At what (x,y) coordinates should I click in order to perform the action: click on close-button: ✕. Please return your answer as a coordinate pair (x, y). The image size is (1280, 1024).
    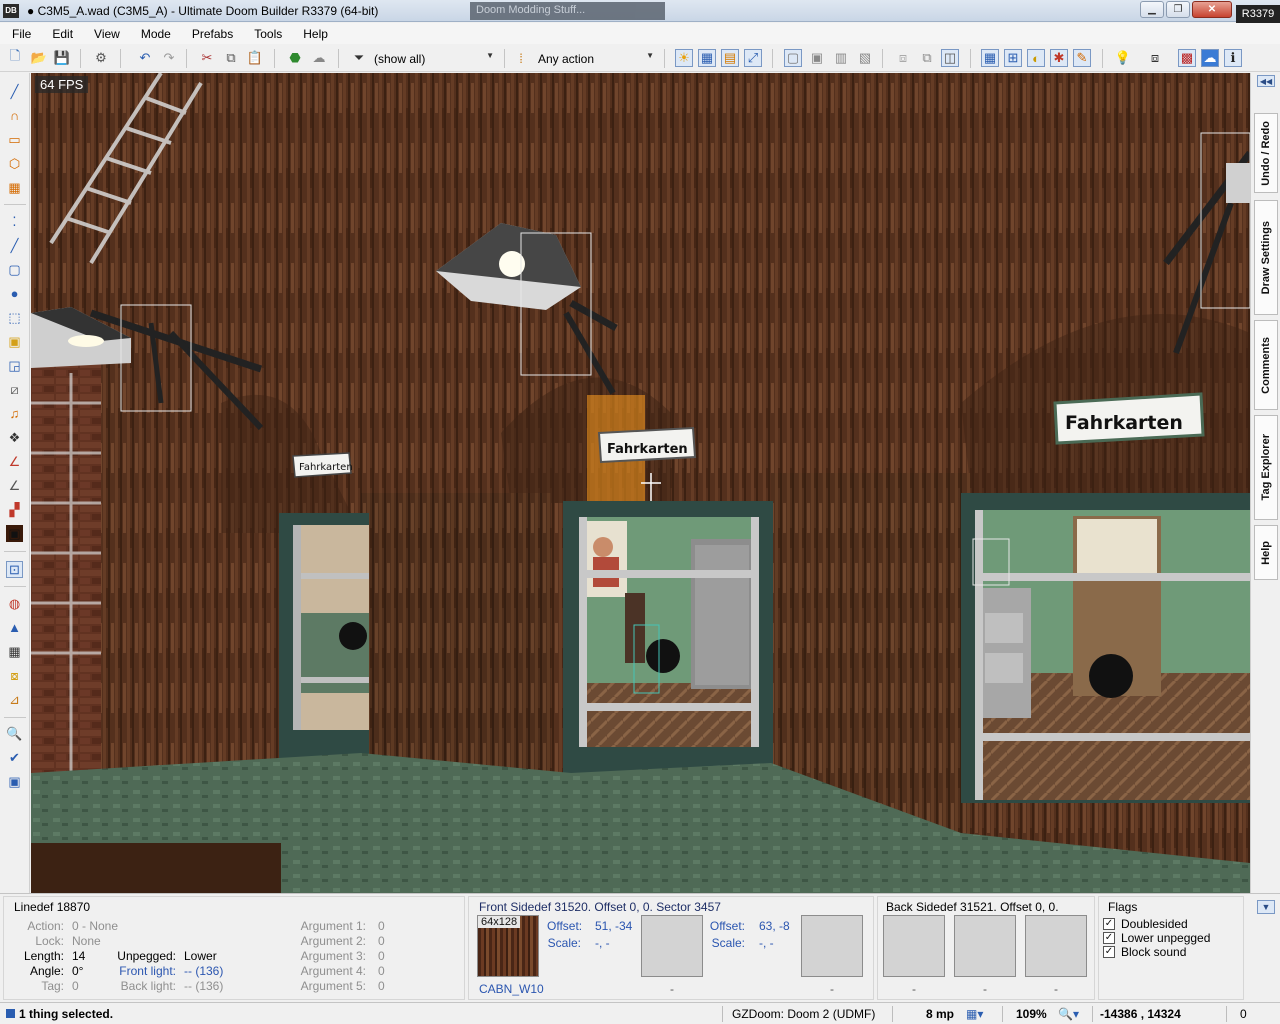
    Looking at the image, I should click on (1212, 9).